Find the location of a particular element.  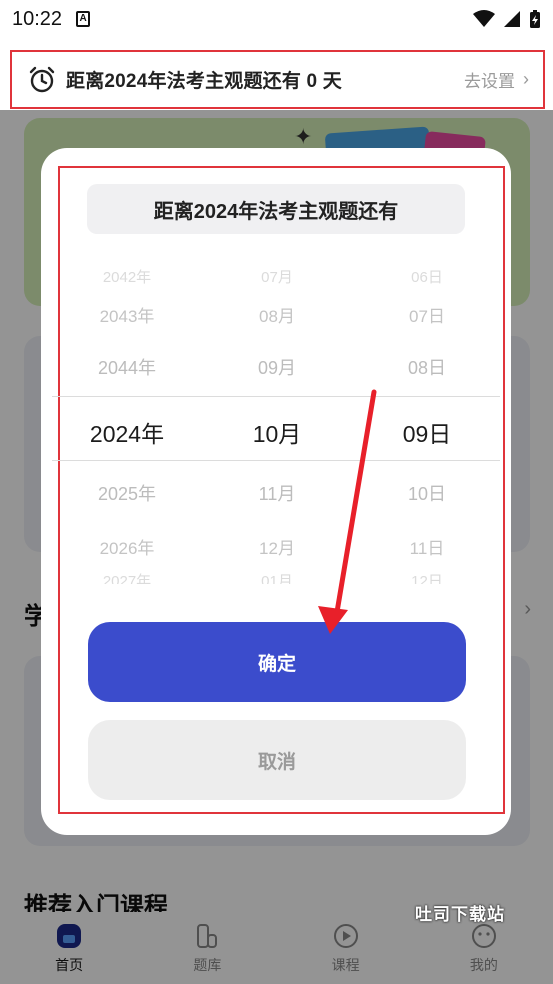

day-option: 08日 is located at coordinates (426, 367).